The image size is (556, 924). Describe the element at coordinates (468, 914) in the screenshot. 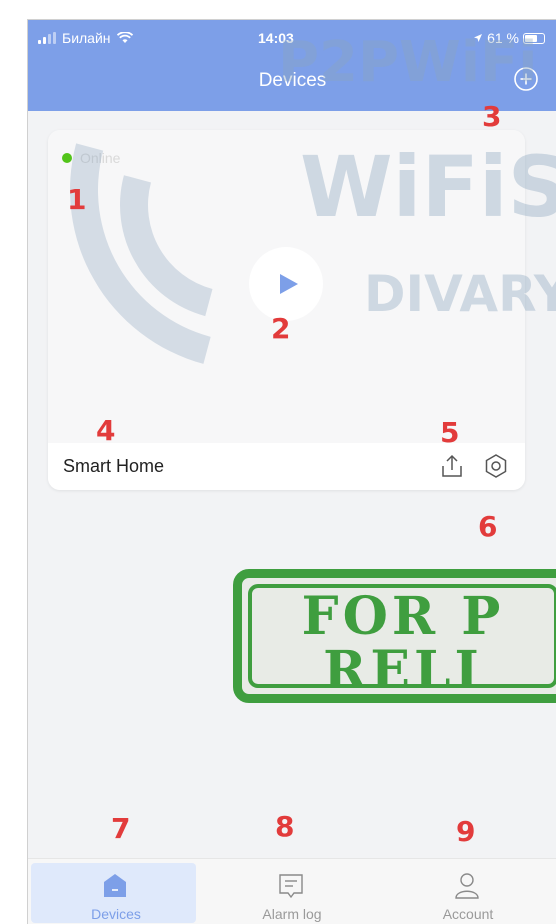

I see `tab-account-label: Account` at that location.